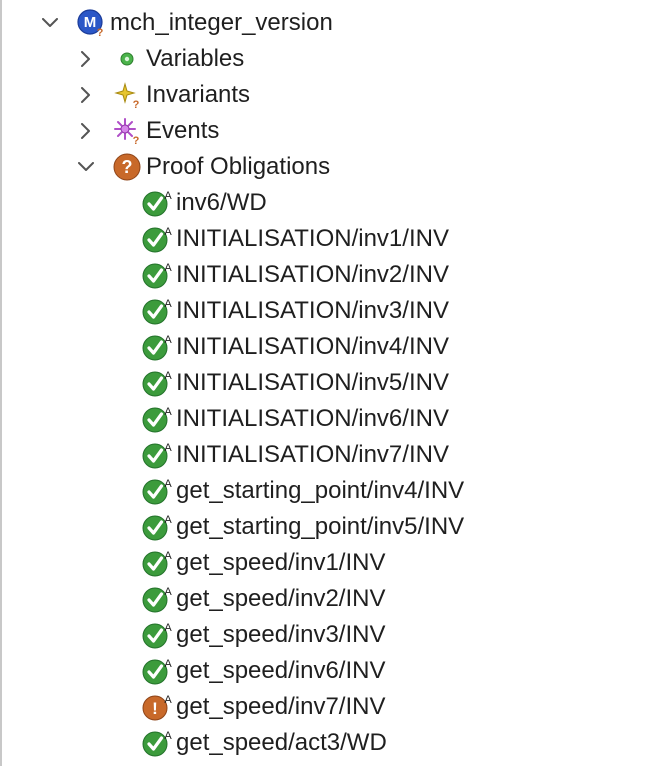 This screenshot has width=666, height=766. What do you see at coordinates (198, 94) in the screenshot?
I see `invariants-label: Invariants` at bounding box center [198, 94].